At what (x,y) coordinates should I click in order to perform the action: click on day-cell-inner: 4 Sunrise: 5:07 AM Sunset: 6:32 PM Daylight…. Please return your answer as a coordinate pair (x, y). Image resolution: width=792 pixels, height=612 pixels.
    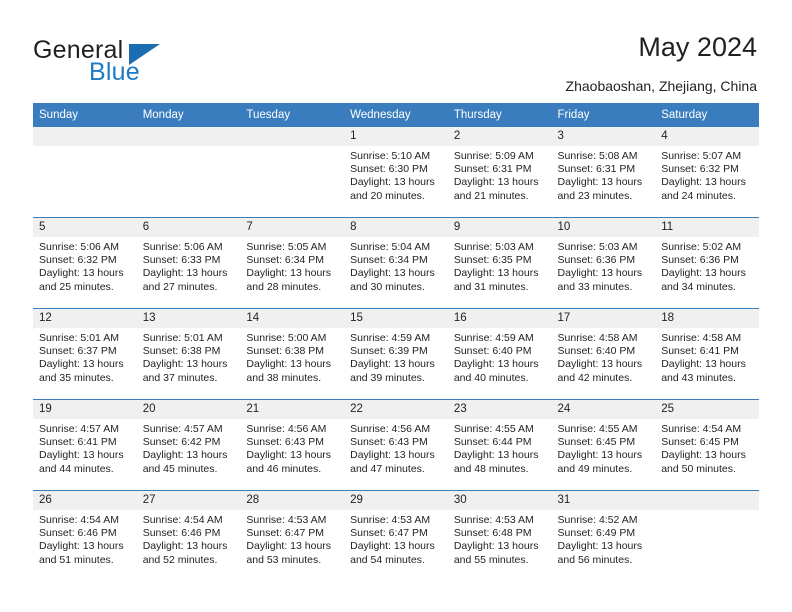
    Looking at the image, I should click on (707, 172).